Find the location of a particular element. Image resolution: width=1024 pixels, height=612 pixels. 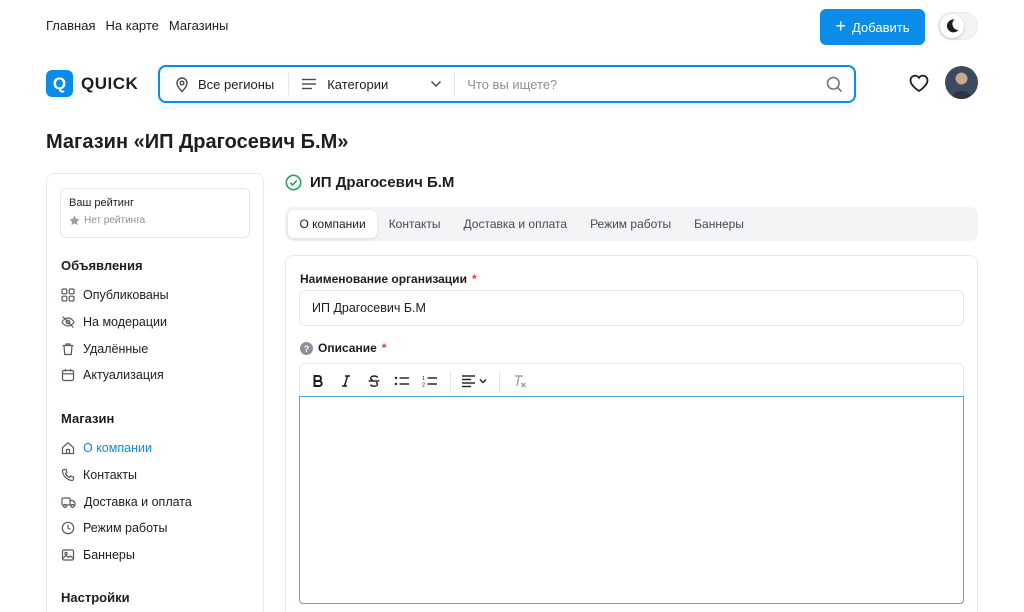

sidebar-item-delivery: Доставка и оплата is located at coordinates (126, 501).